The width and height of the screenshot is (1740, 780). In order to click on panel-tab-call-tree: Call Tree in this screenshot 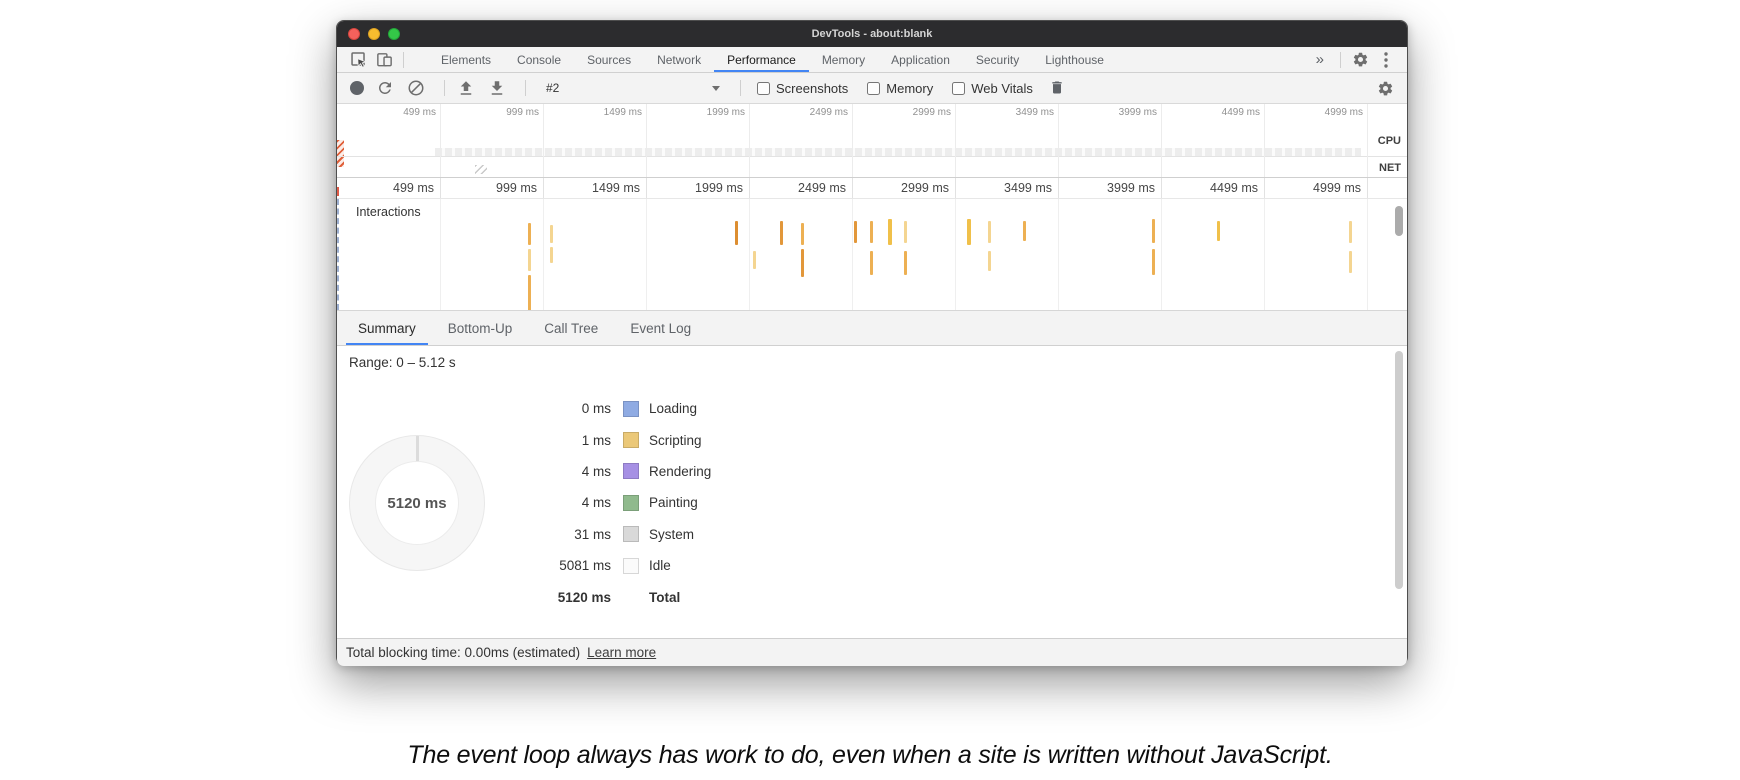, I will do `click(571, 328)`.